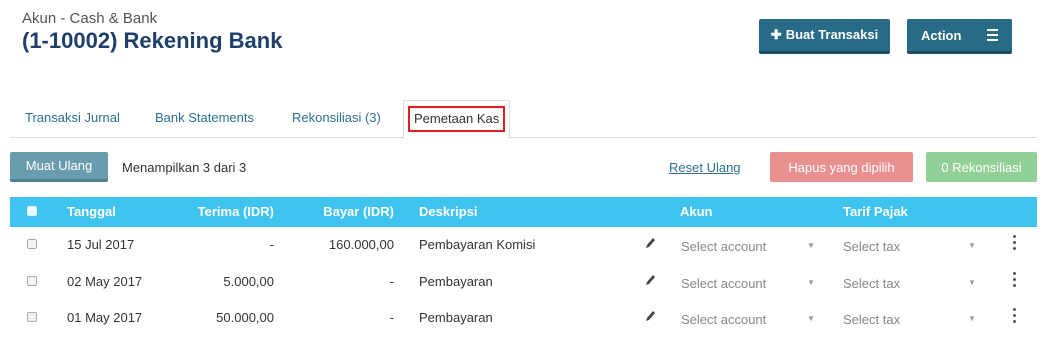  What do you see at coordinates (105, 281) in the screenshot?
I see `row-date: 02 May 2017` at bounding box center [105, 281].